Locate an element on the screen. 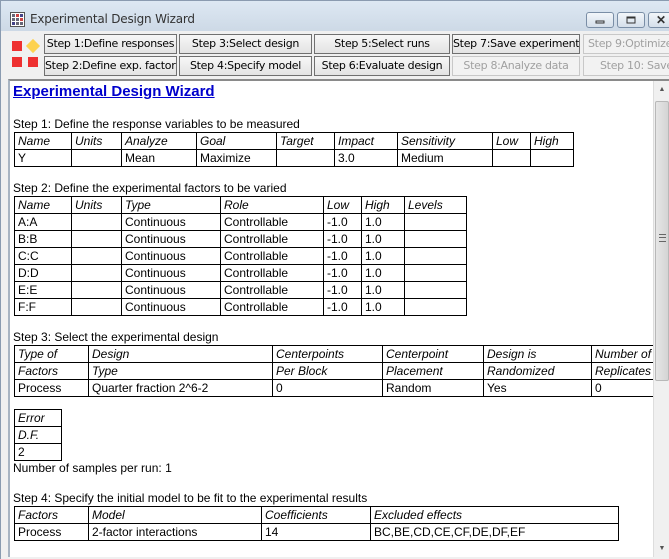 This screenshot has width=669, height=559. scroll-down-arrow-icon: ▼ is located at coordinates (661, 548).